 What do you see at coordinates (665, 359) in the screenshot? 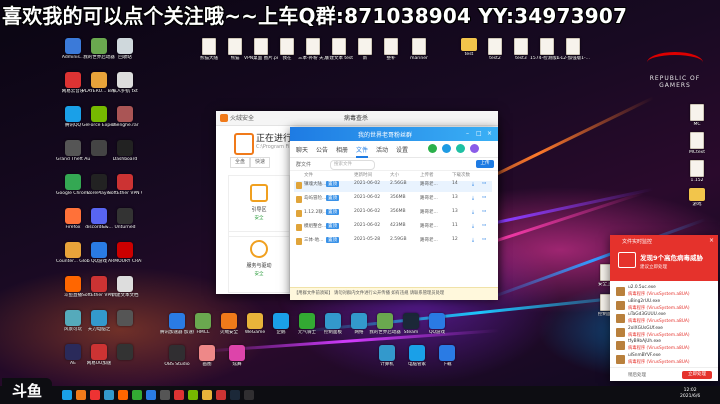
I see `threat-item: uISnmBYVF.exe 病毒程序 (VirusSystem.a8UA)` at bounding box center [665, 359].